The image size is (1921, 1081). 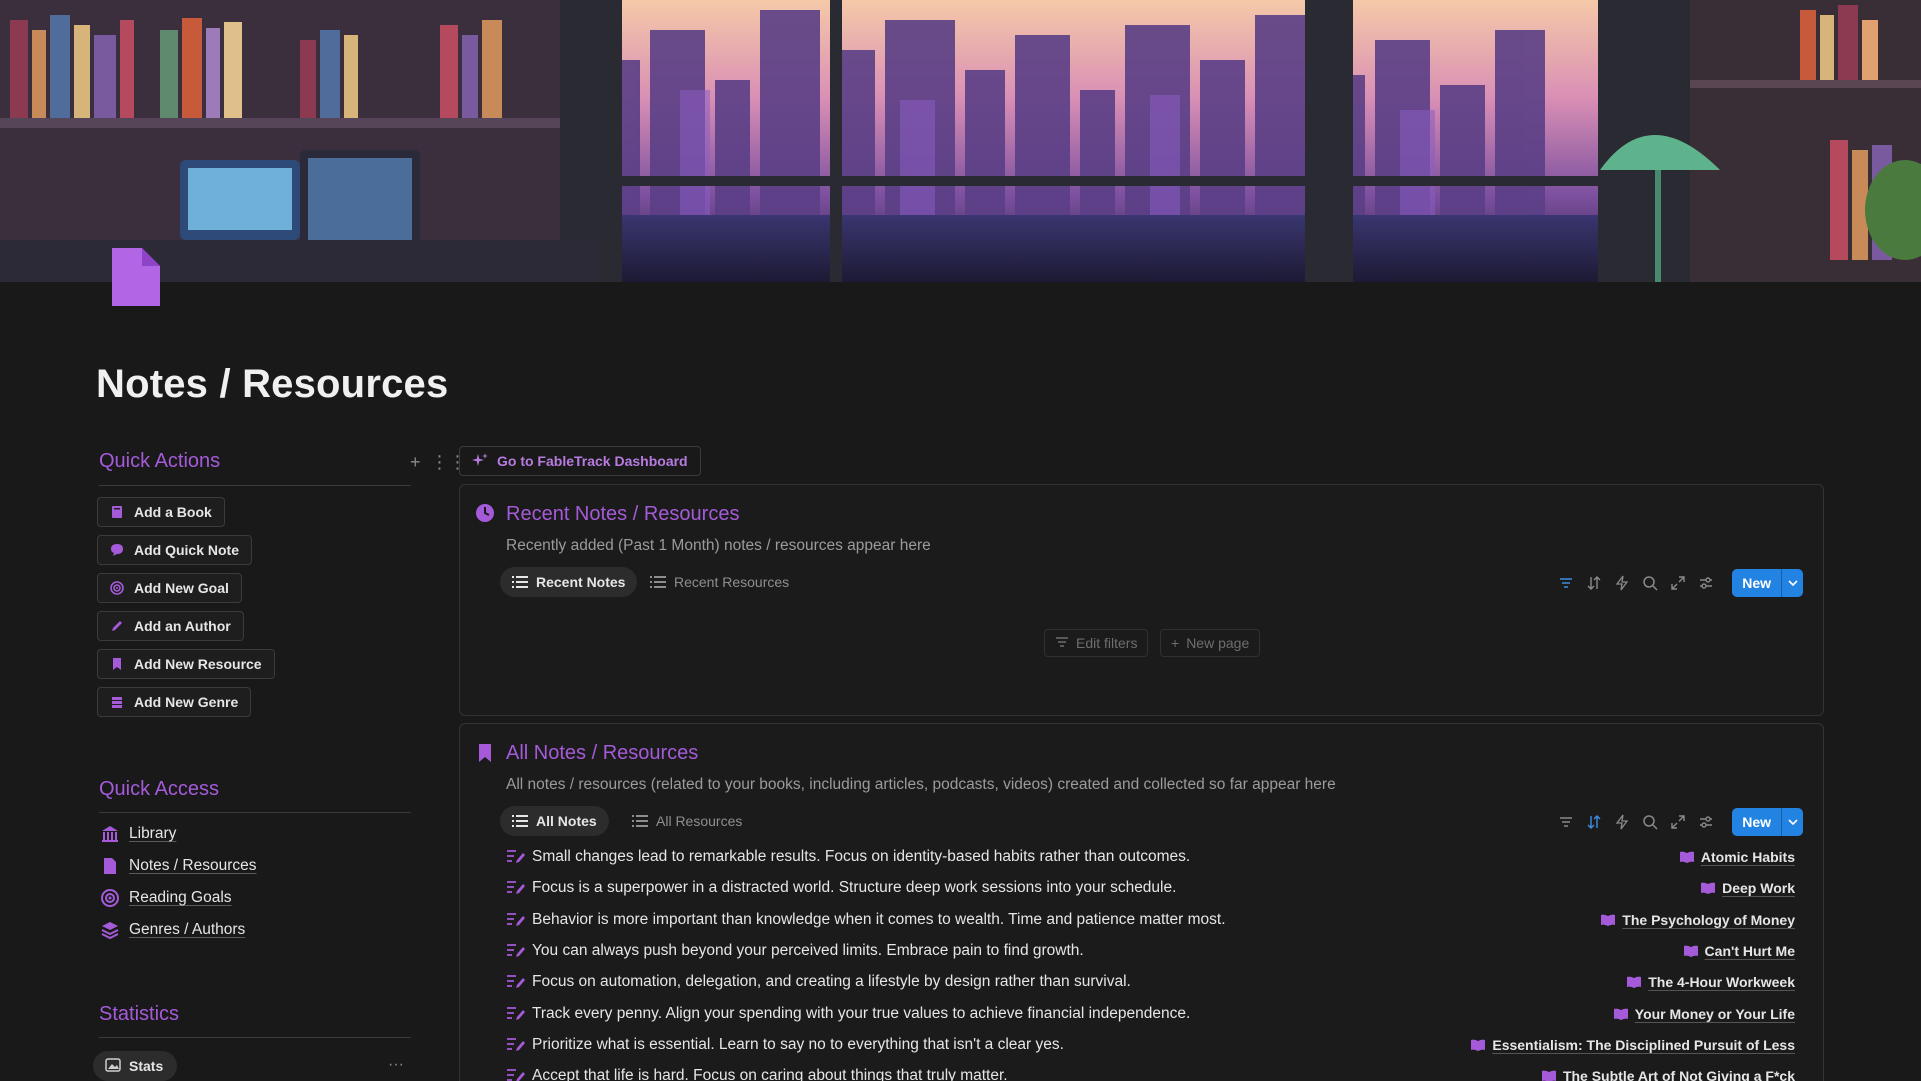 I want to click on tab-recent-resources: Recent Resources, so click(x=719, y=582).